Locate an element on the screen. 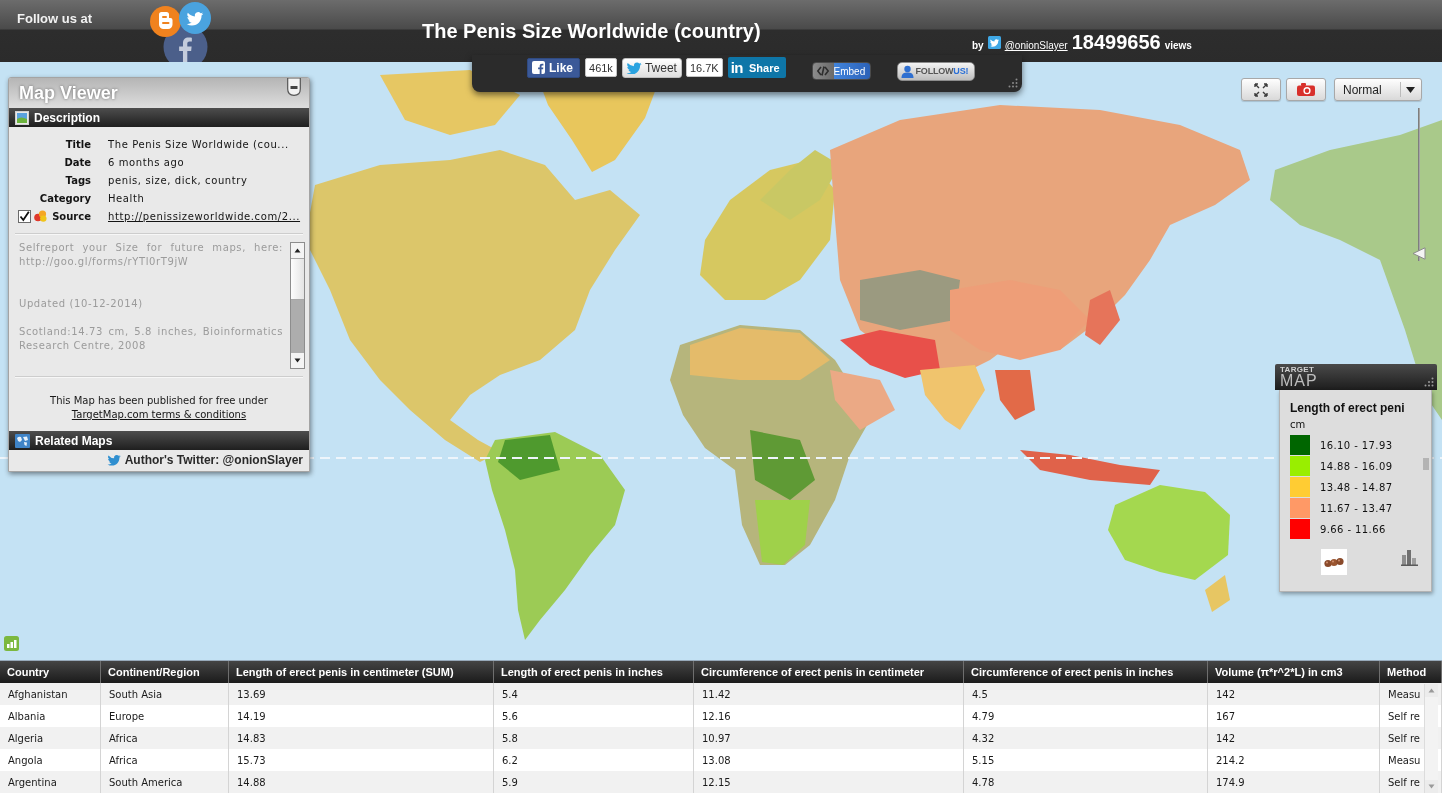 The height and width of the screenshot is (793, 1442). screenshot-button is located at coordinates (1306, 89).